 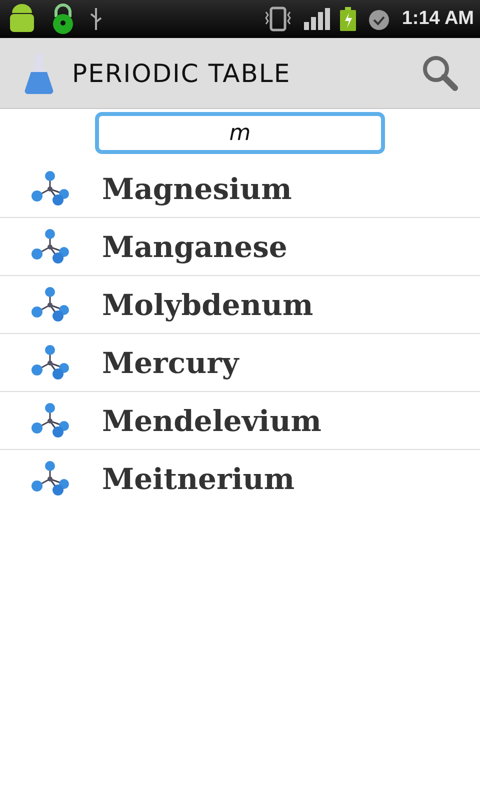 What do you see at coordinates (96, 19) in the screenshot?
I see `usb-icon` at bounding box center [96, 19].